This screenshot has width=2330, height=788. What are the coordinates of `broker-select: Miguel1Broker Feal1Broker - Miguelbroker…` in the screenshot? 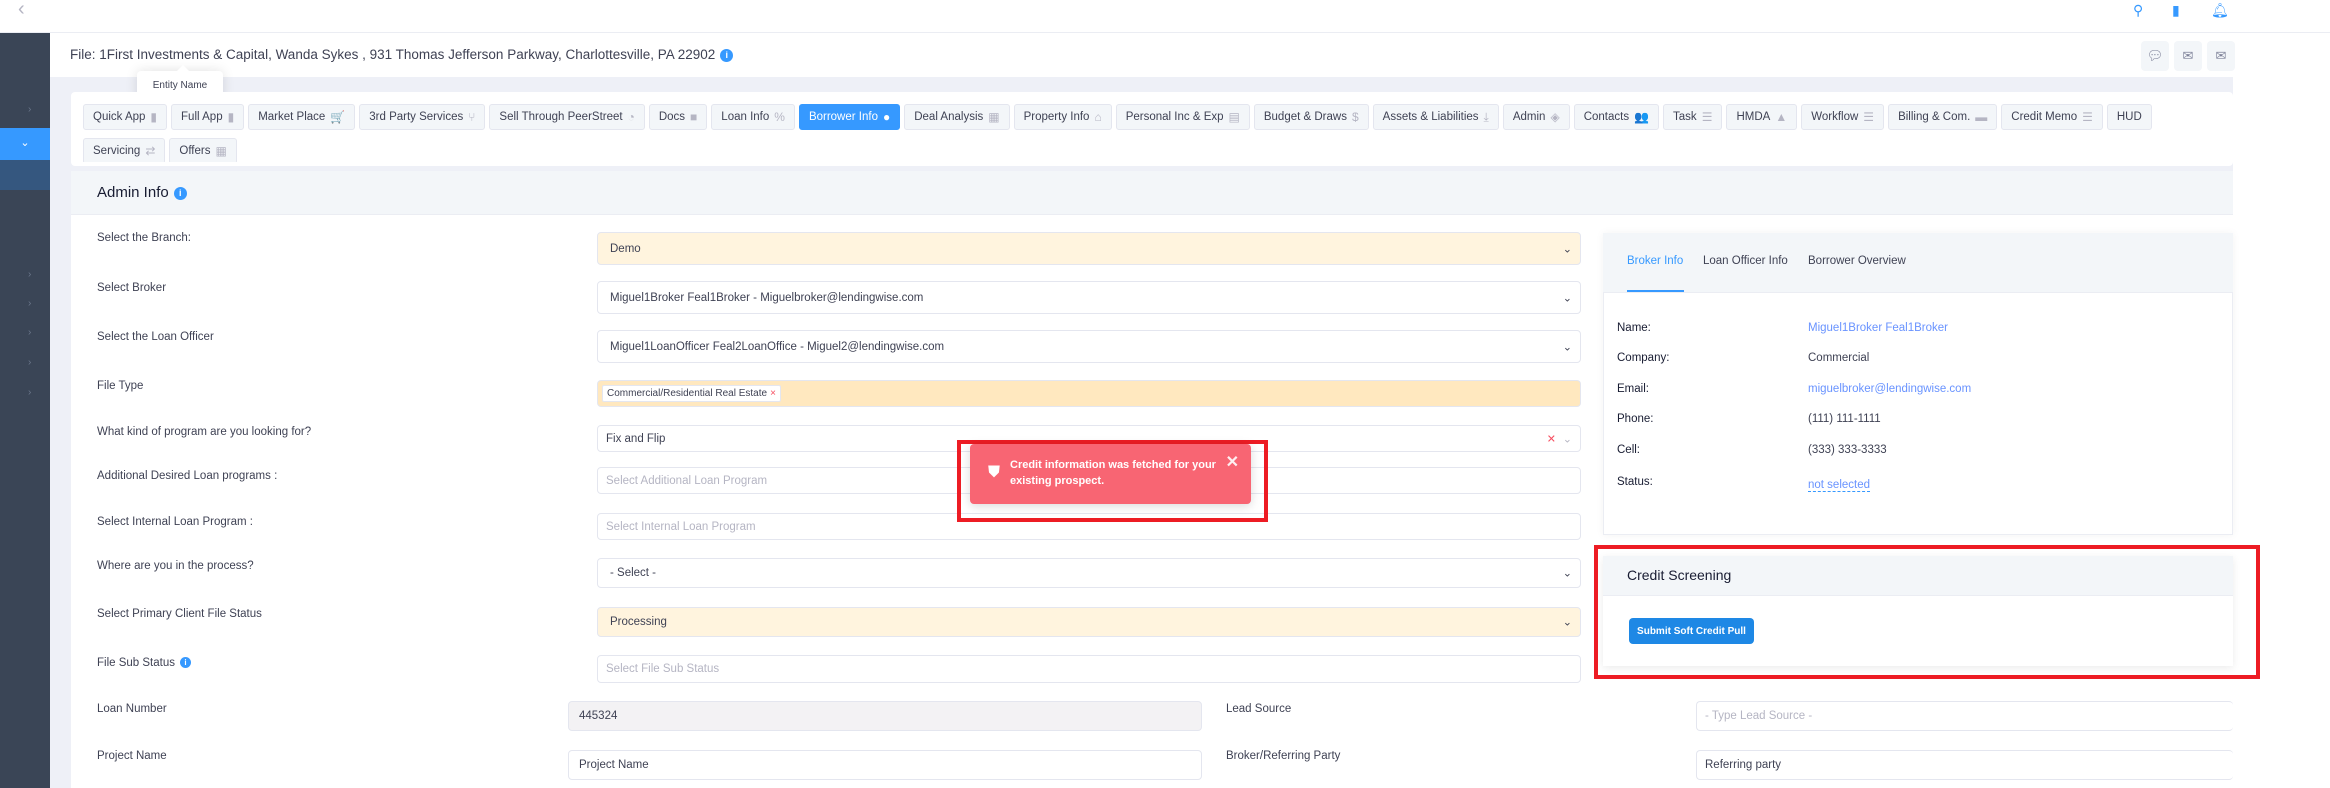 It's located at (1089, 297).